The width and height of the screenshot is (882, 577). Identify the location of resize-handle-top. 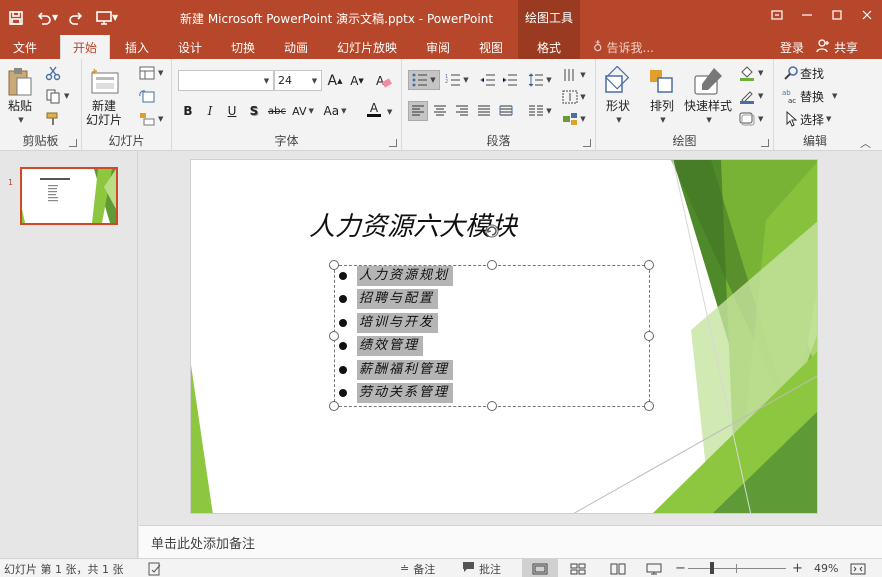
(492, 265).